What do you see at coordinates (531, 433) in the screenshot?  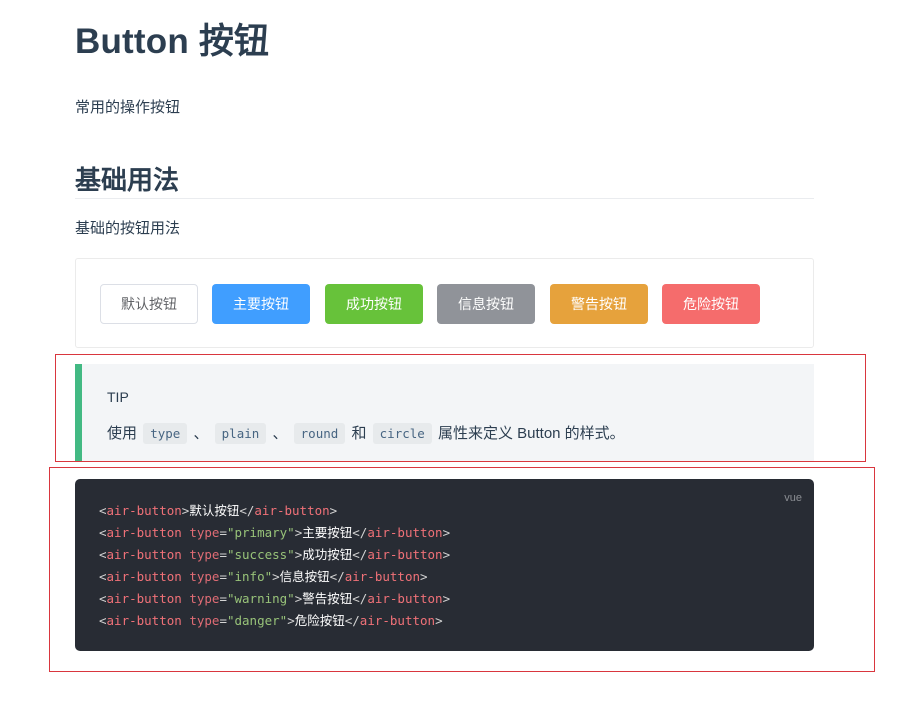 I see `tip-suffix: 属性来定义 Button 的样式。` at bounding box center [531, 433].